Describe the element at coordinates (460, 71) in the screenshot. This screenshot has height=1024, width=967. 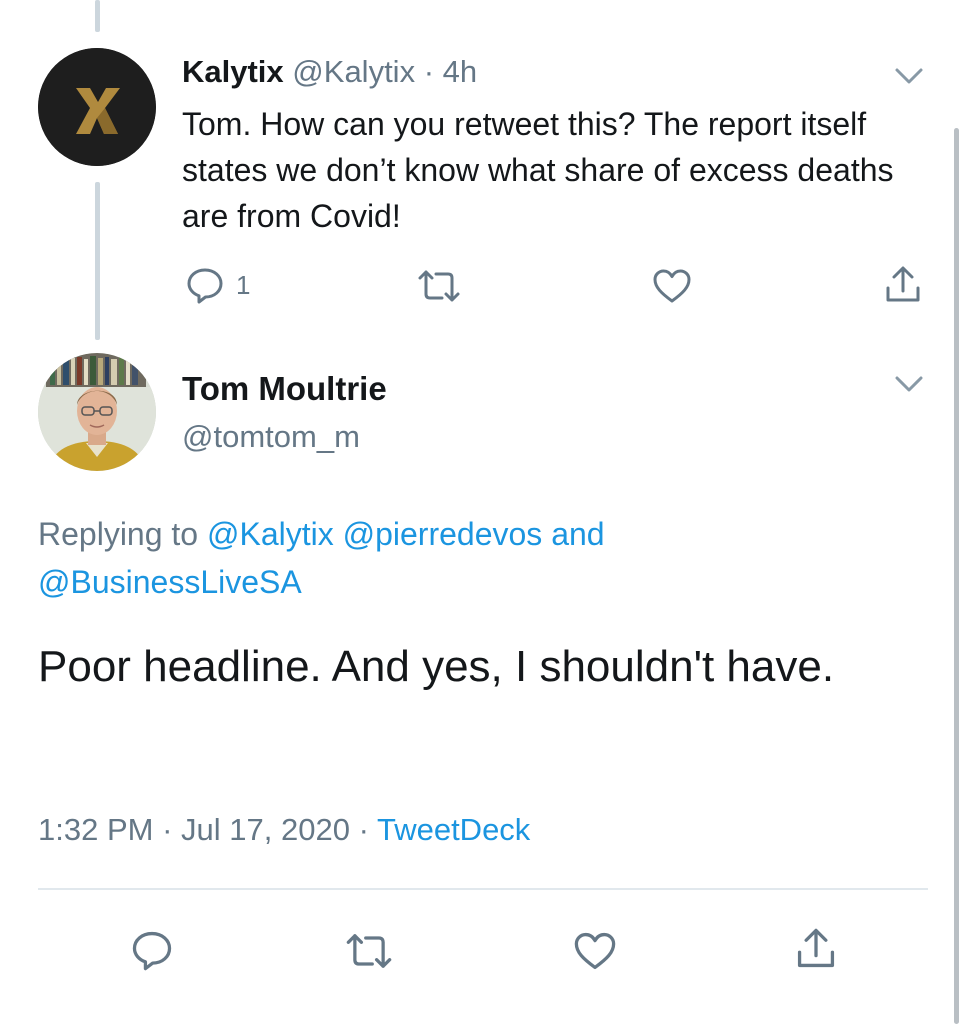
I see `reply-time-ago: 4h` at that location.